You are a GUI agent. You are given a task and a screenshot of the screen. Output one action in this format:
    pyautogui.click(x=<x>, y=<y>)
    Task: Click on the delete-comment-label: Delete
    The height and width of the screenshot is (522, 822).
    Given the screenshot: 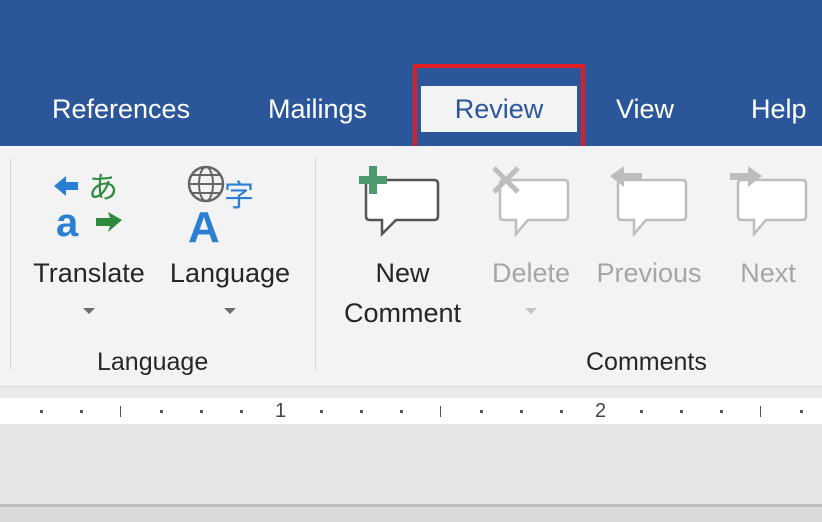 What is the action you would take?
    pyautogui.click(x=531, y=273)
    